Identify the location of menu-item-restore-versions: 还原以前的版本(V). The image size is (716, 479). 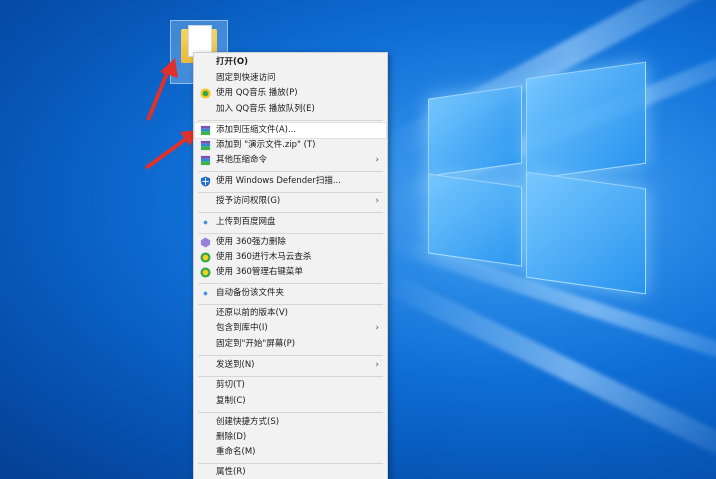
(290, 313).